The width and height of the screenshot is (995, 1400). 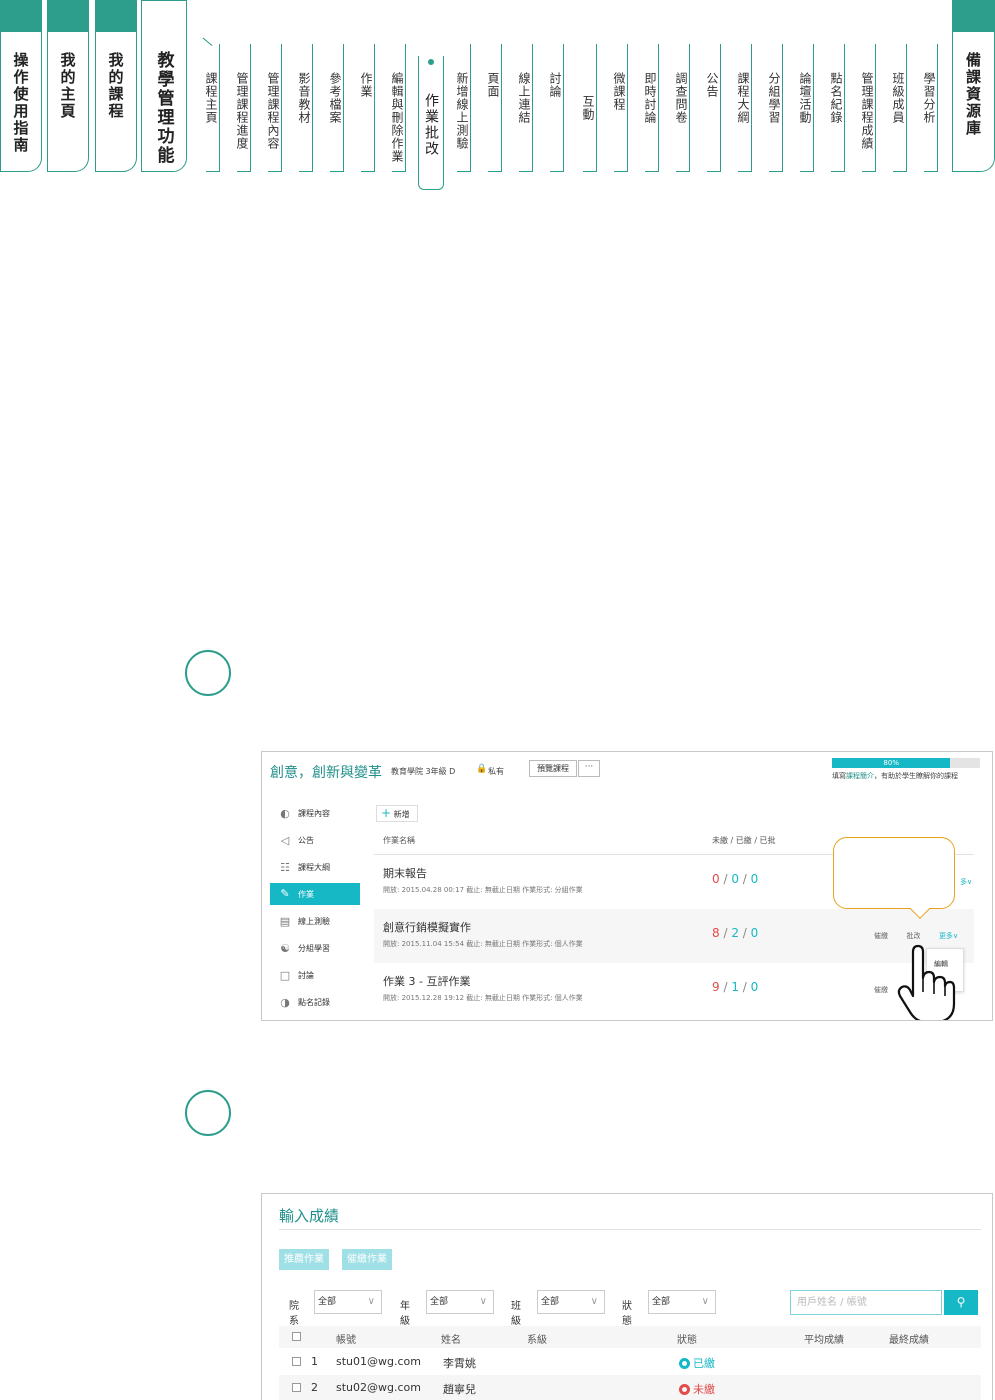 I want to click on sidebar-item-discussion: □ 討論, so click(x=315, y=975).